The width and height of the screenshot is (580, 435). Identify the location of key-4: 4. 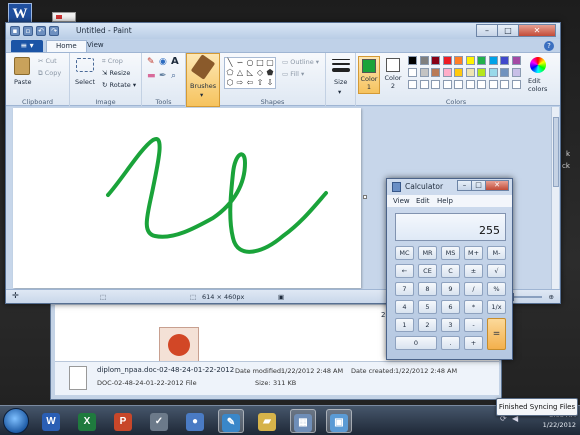
(404, 307).